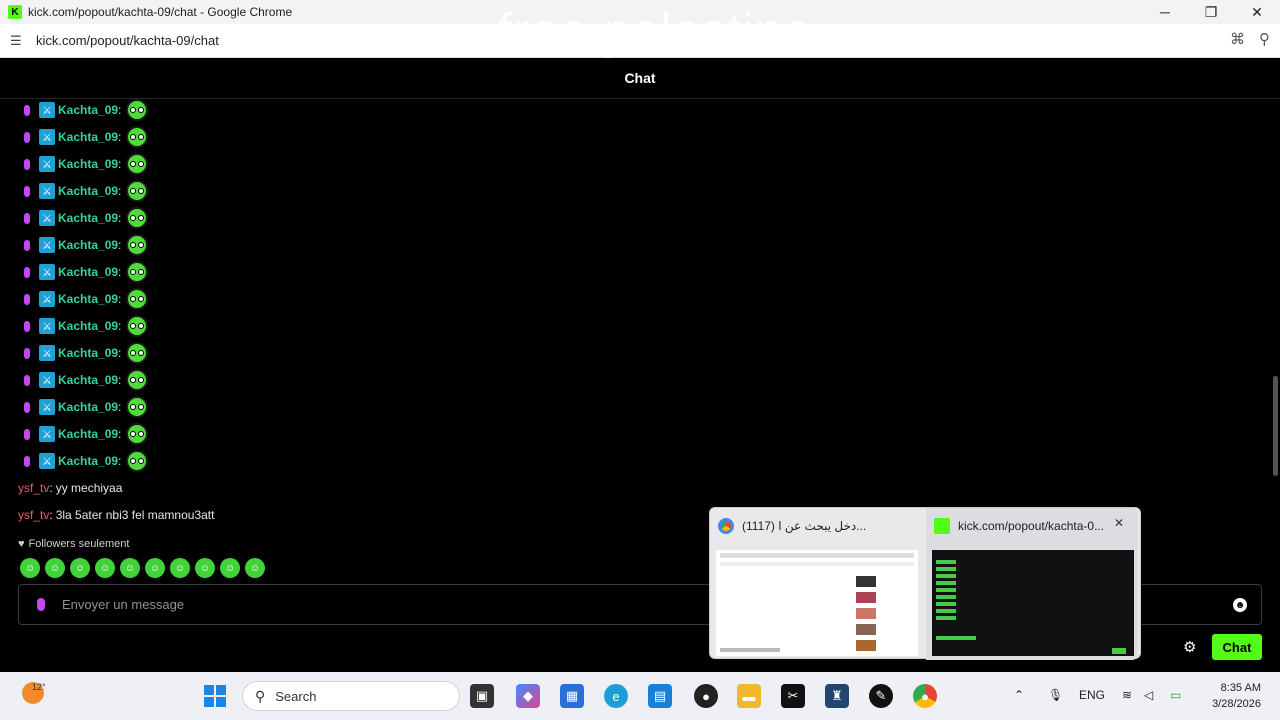 Image resolution: width=1280 pixels, height=720 pixels. I want to click on kick-favicon-icon: K, so click(15, 12).